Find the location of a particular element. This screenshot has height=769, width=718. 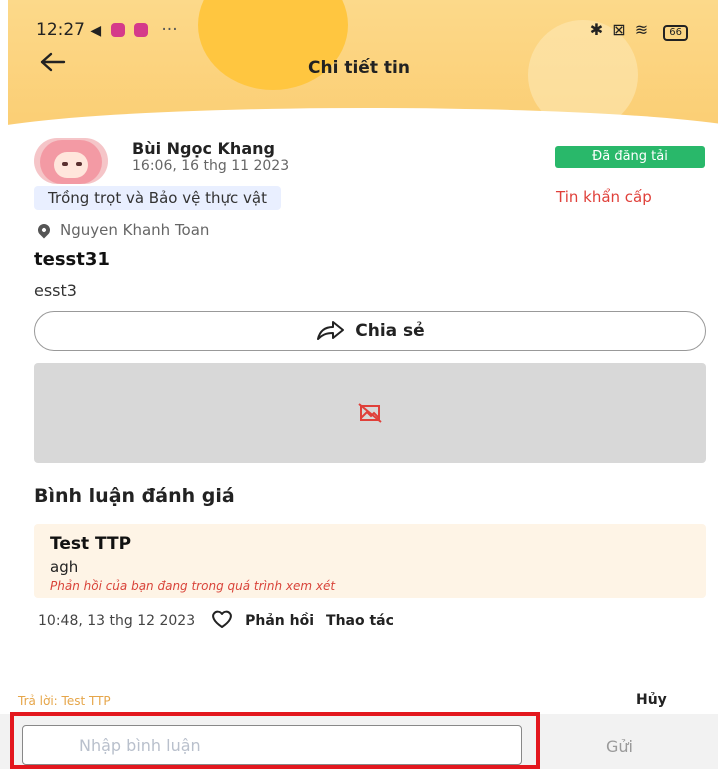

comment-time: 10:48, 13 thg 12 2023 is located at coordinates (117, 621).